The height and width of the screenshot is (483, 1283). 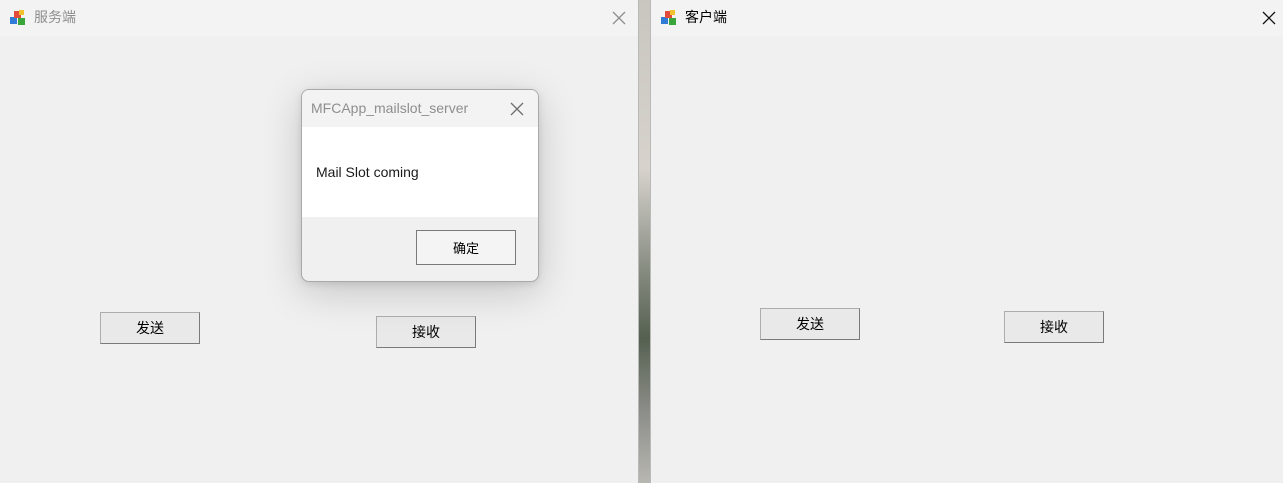 I want to click on message-box-title: MFCApp_mailslot_server, so click(x=390, y=108).